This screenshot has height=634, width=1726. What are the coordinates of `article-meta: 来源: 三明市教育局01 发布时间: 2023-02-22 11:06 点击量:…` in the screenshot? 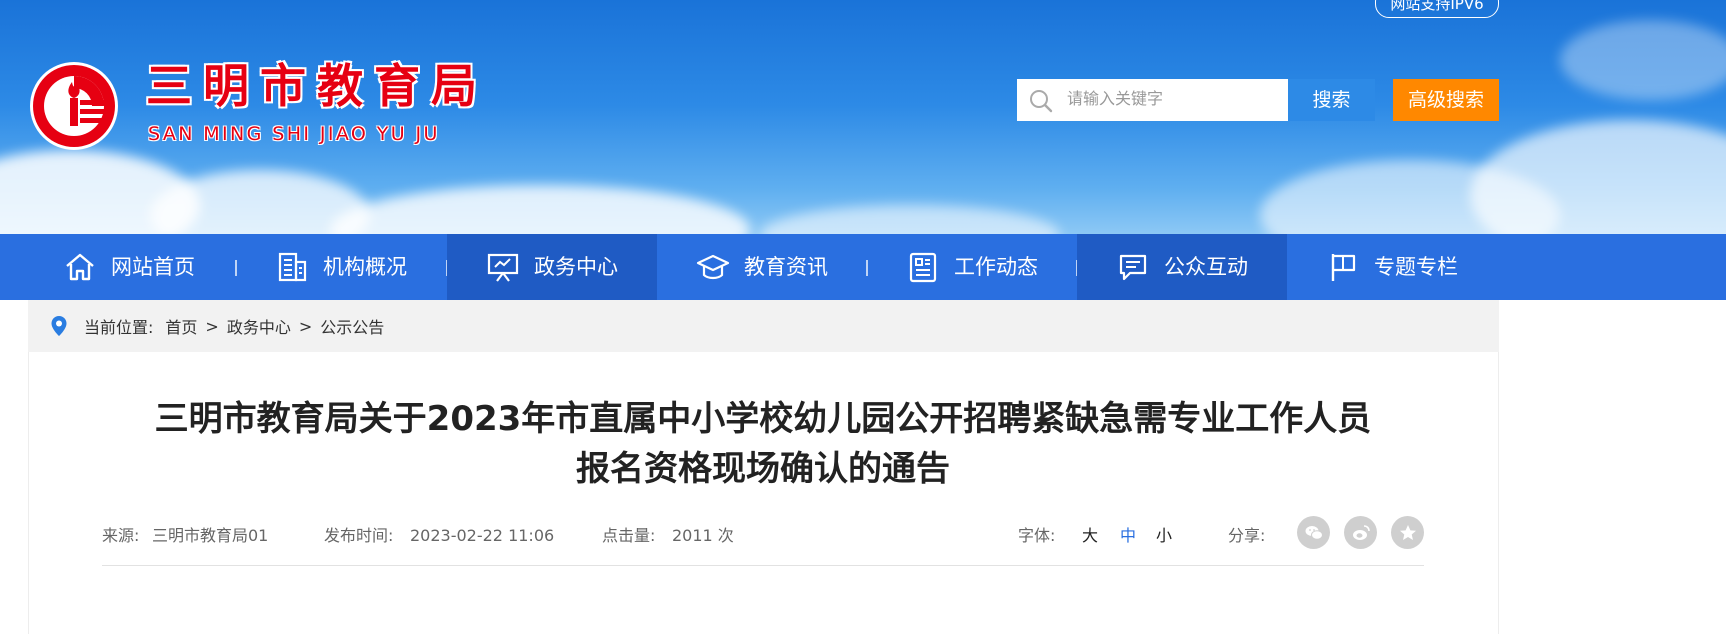 It's located at (763, 536).